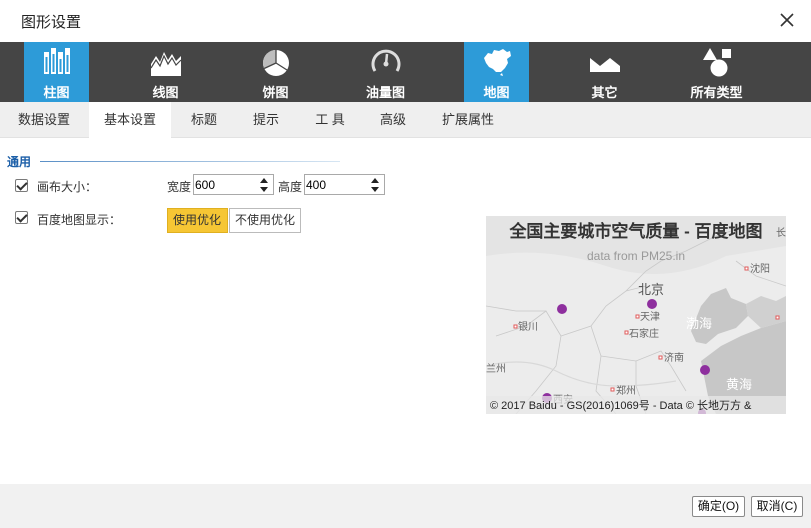 The image size is (811, 528). What do you see at coordinates (219, 184) in the screenshot?
I see `width-input` at bounding box center [219, 184].